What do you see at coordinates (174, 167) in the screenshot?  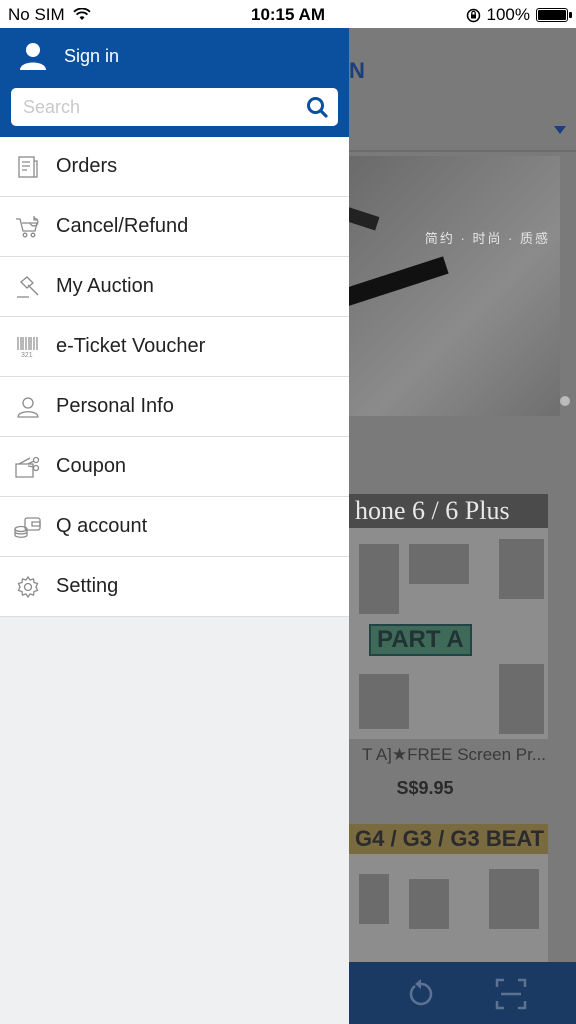 I see `menu-item-orders: Orders` at bounding box center [174, 167].